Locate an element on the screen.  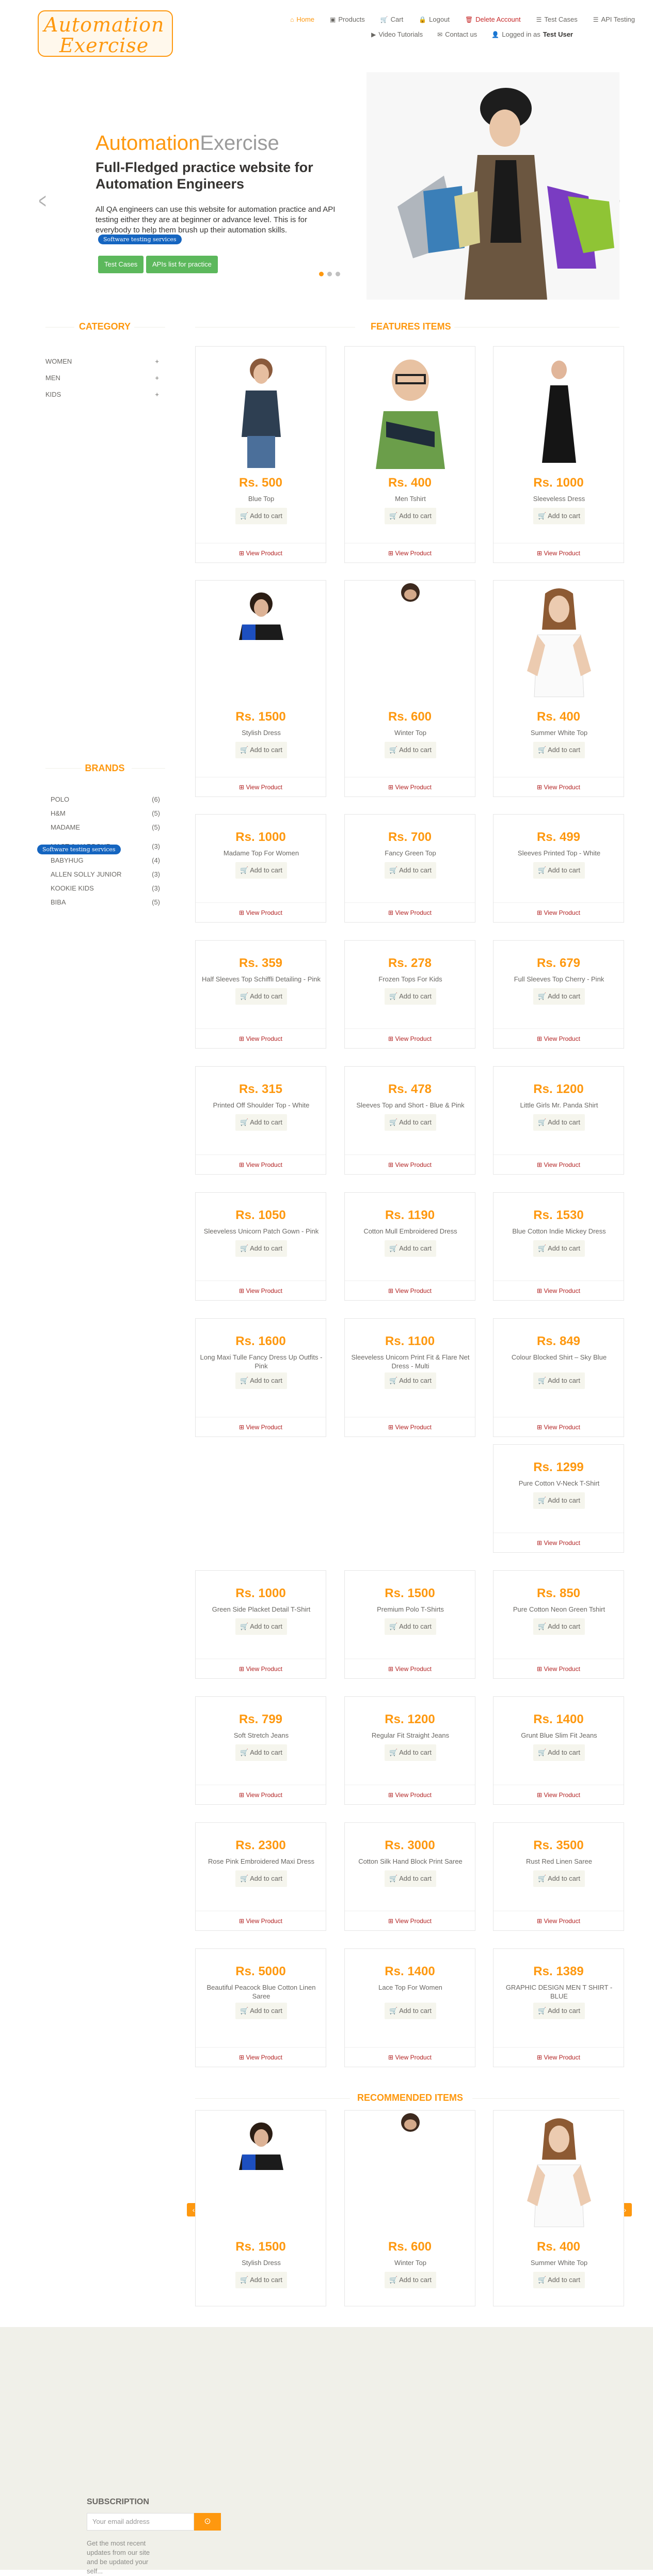
ad-badge-sidebar: Software testing services is located at coordinates (79, 850).